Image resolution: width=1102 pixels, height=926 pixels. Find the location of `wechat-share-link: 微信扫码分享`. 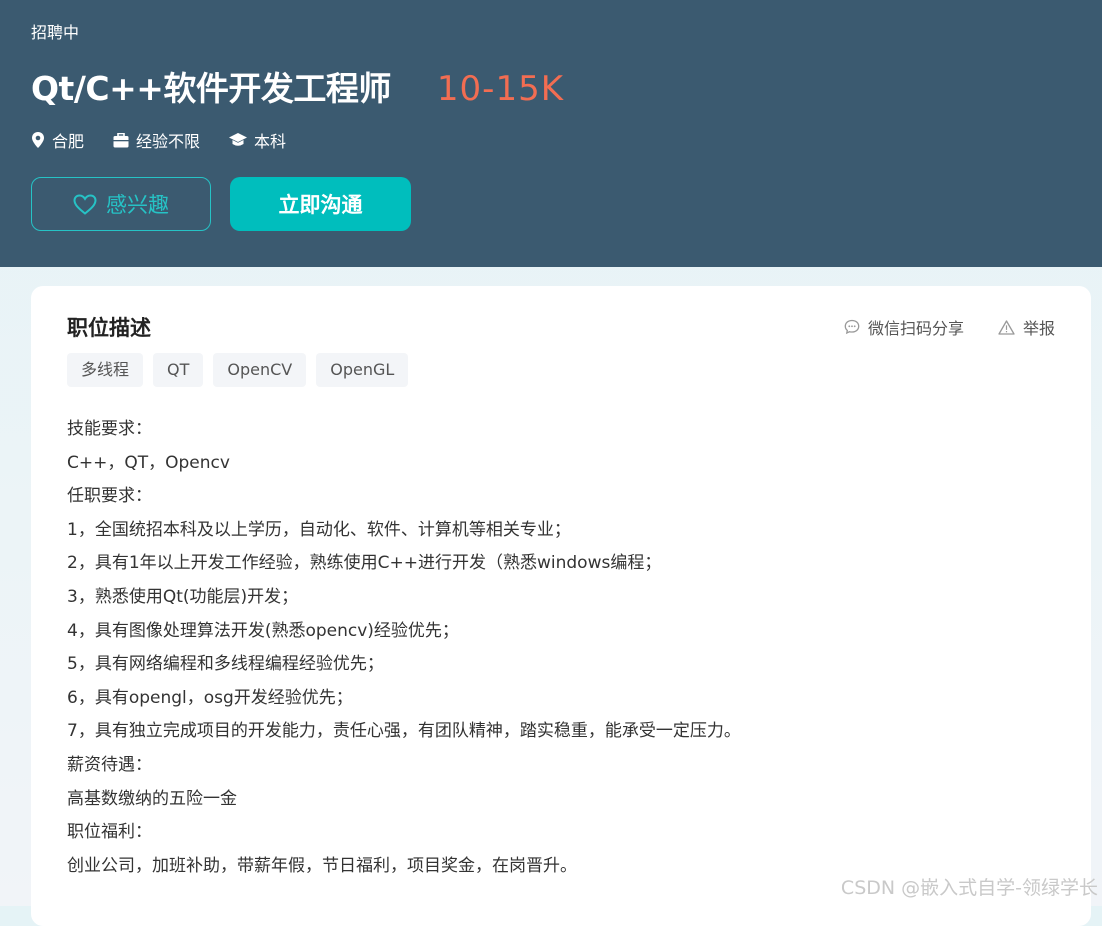

wechat-share-link: 微信扫码分享 is located at coordinates (904, 327).